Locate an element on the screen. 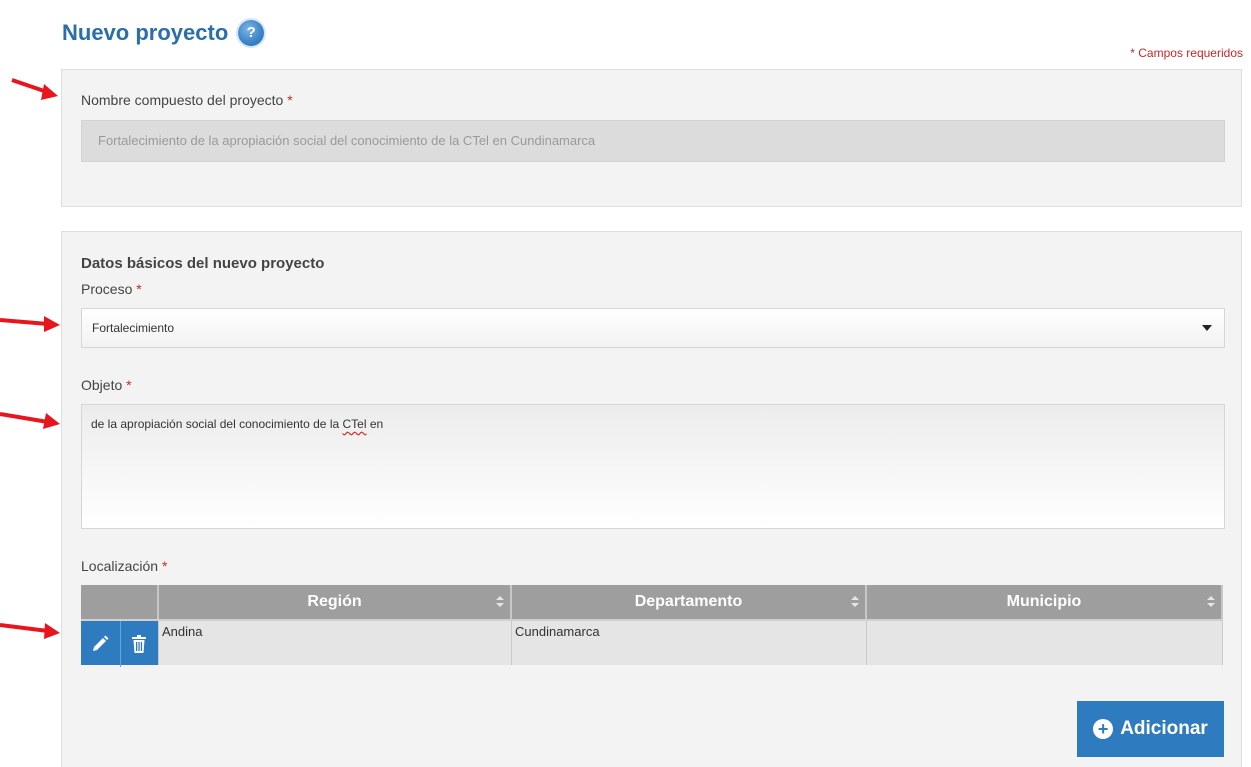 Image resolution: width=1251 pixels, height=767 pixels. cell-departamento: Cundinamarca is located at coordinates (689, 643).